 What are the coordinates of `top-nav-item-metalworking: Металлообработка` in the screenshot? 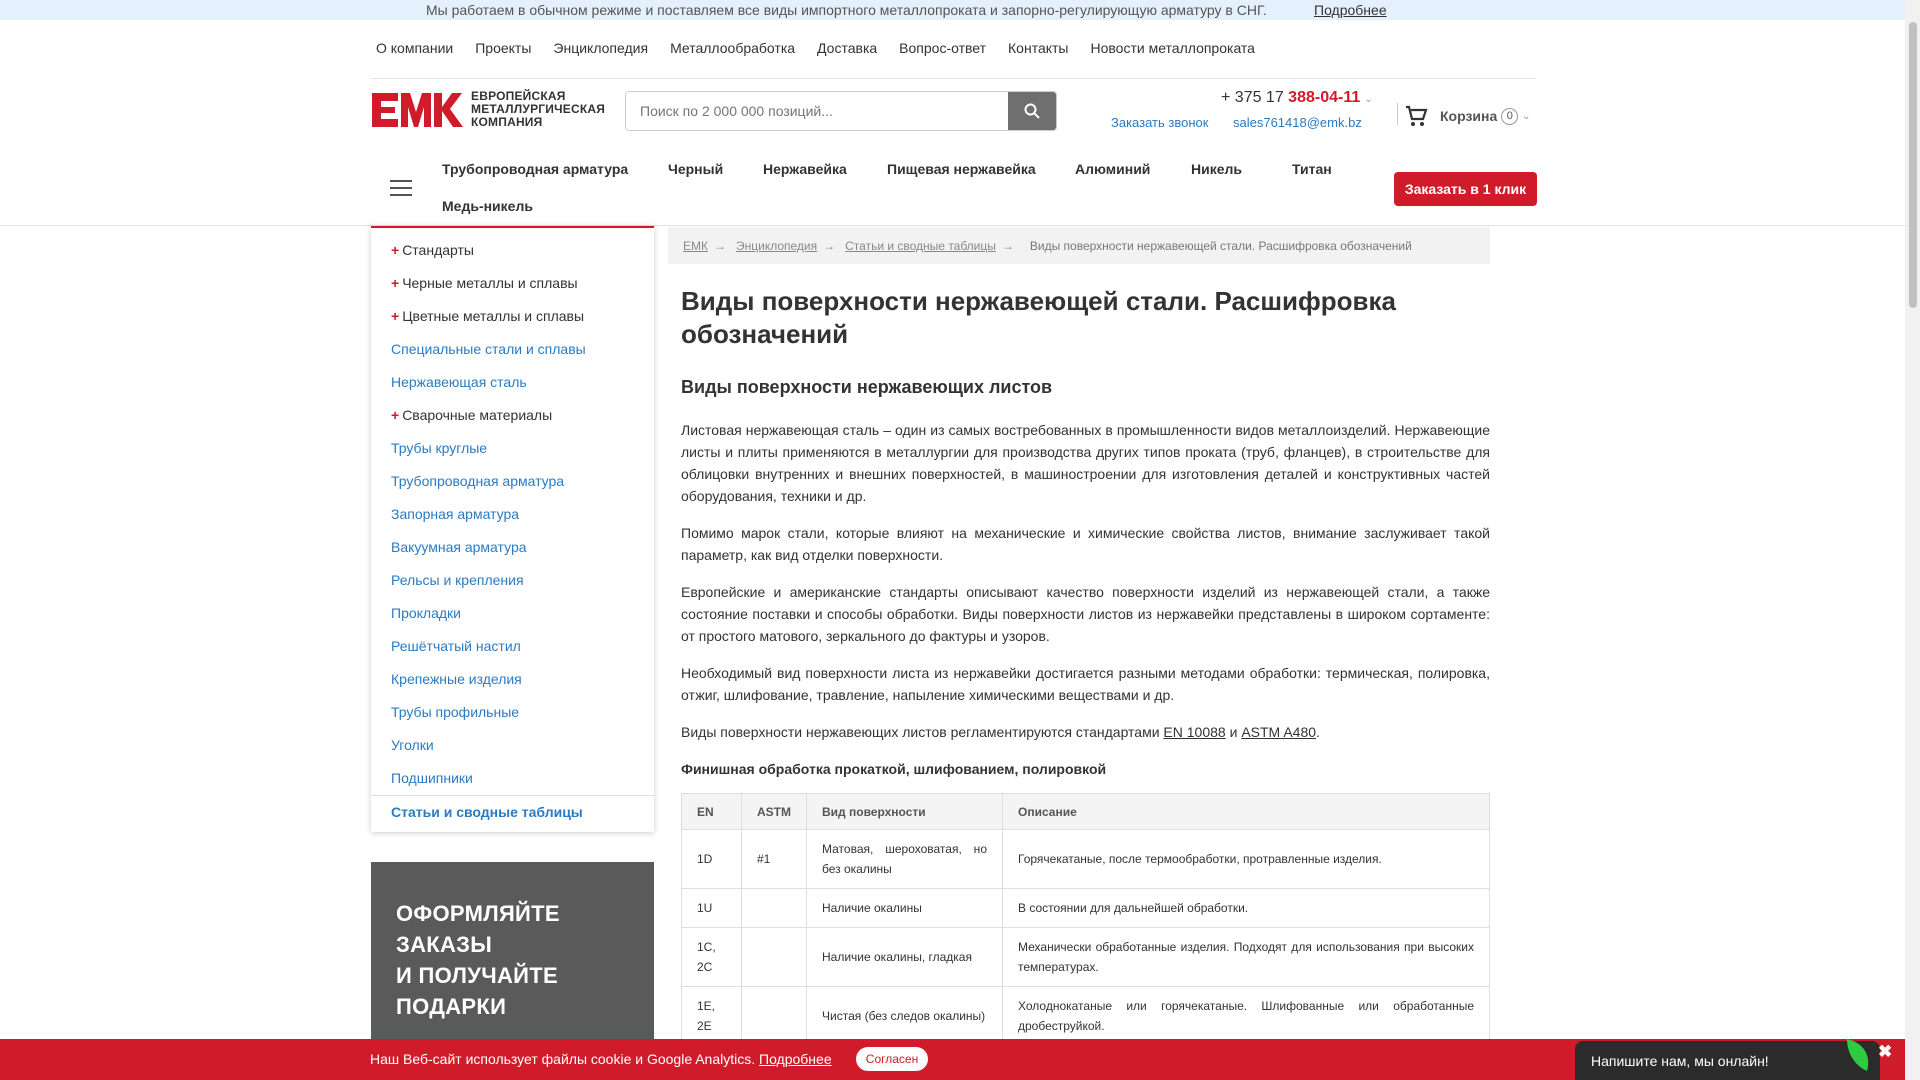 It's located at (732, 48).